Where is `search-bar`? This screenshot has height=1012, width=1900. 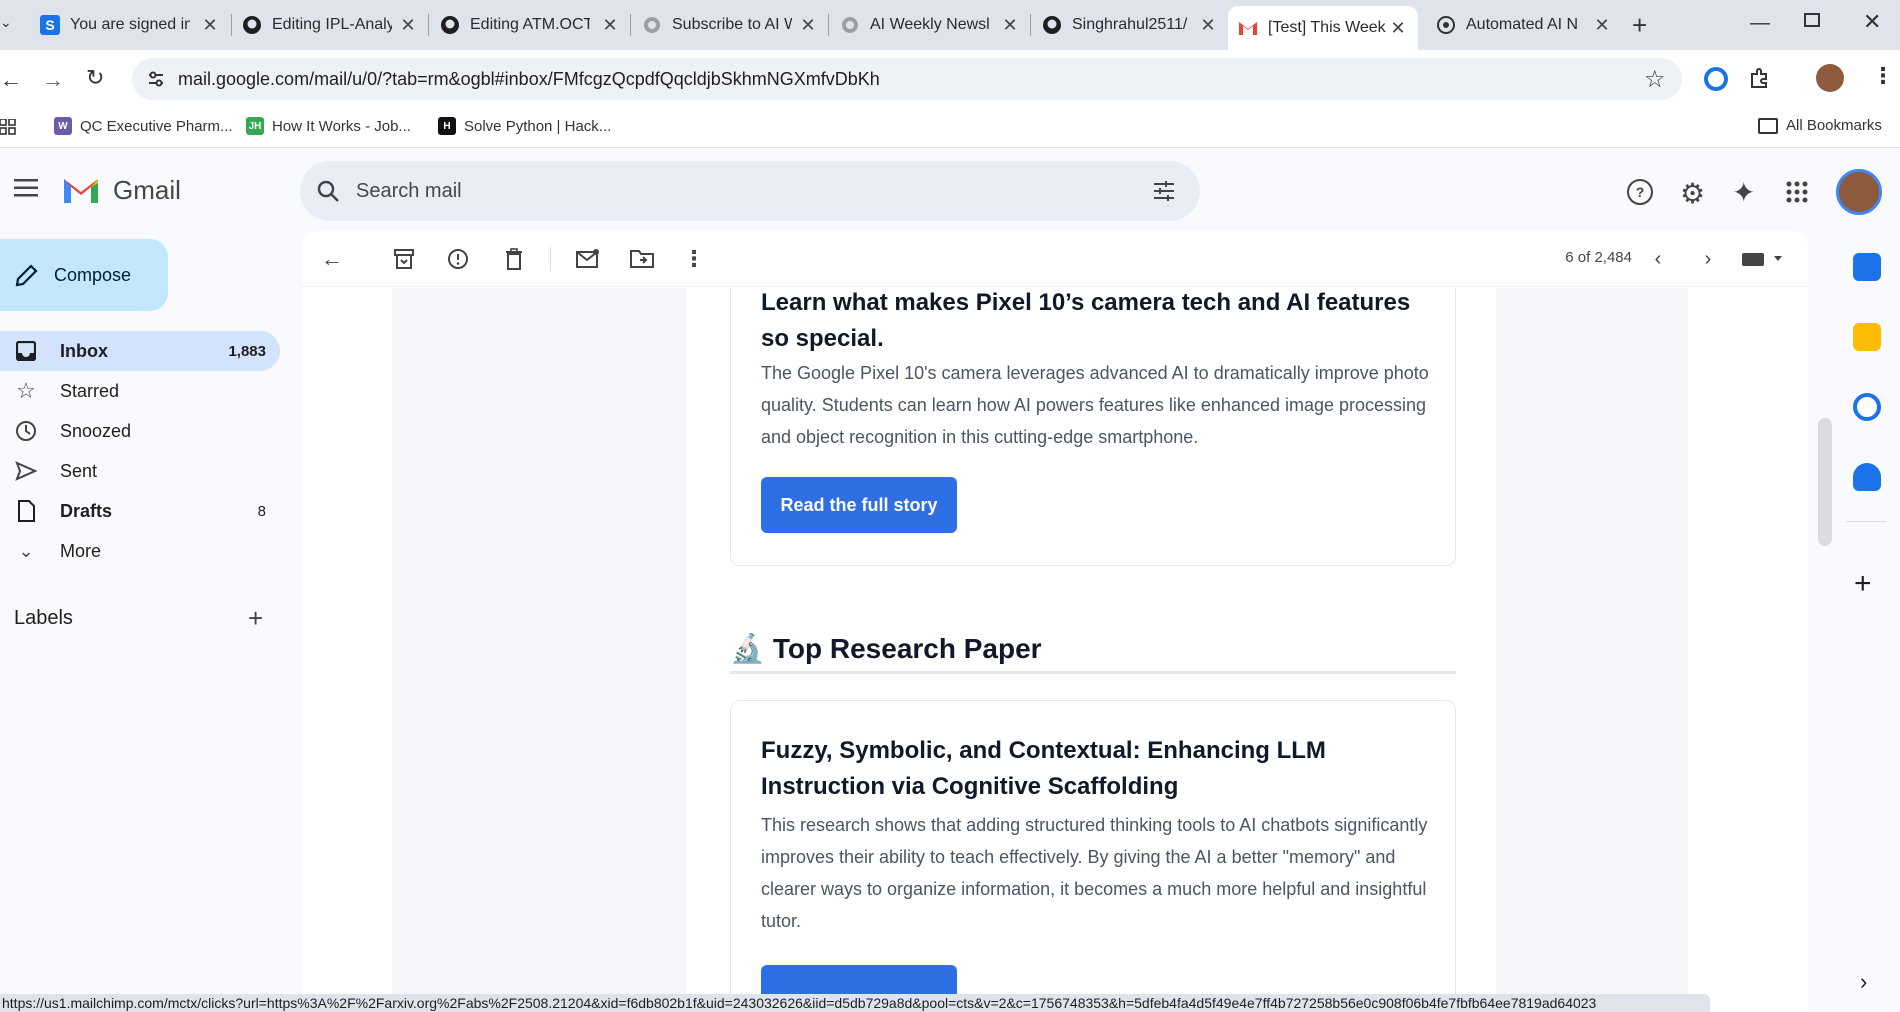
search-bar is located at coordinates (750, 191).